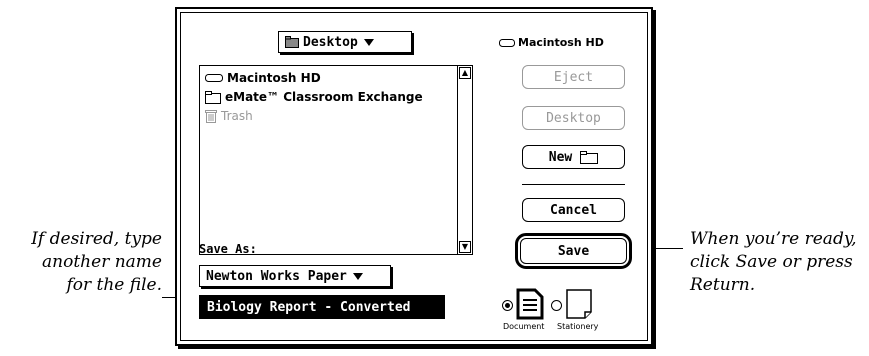  I want to click on stationery-caption: Stationery, so click(578, 326).